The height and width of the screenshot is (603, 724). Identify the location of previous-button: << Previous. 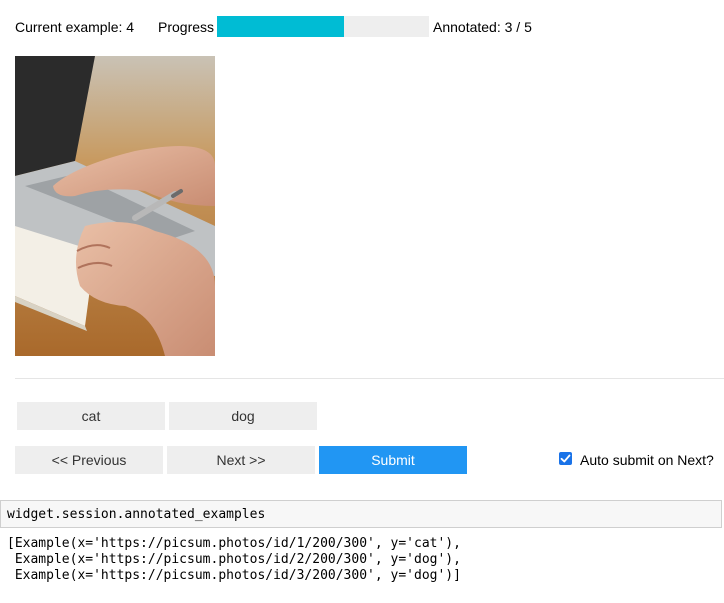
(89, 460).